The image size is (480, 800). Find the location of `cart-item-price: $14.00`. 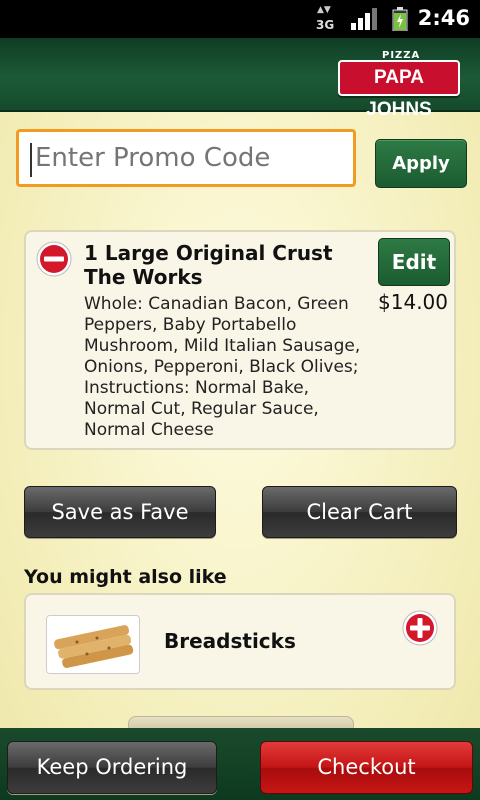

cart-item-price: $14.00 is located at coordinates (413, 302).